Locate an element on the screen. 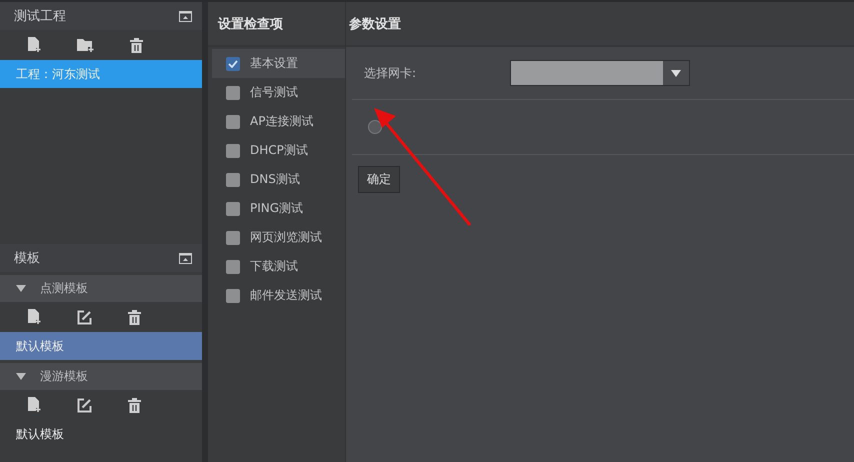 The height and width of the screenshot is (462, 854). panel-title: 测试工程 is located at coordinates (40, 16).